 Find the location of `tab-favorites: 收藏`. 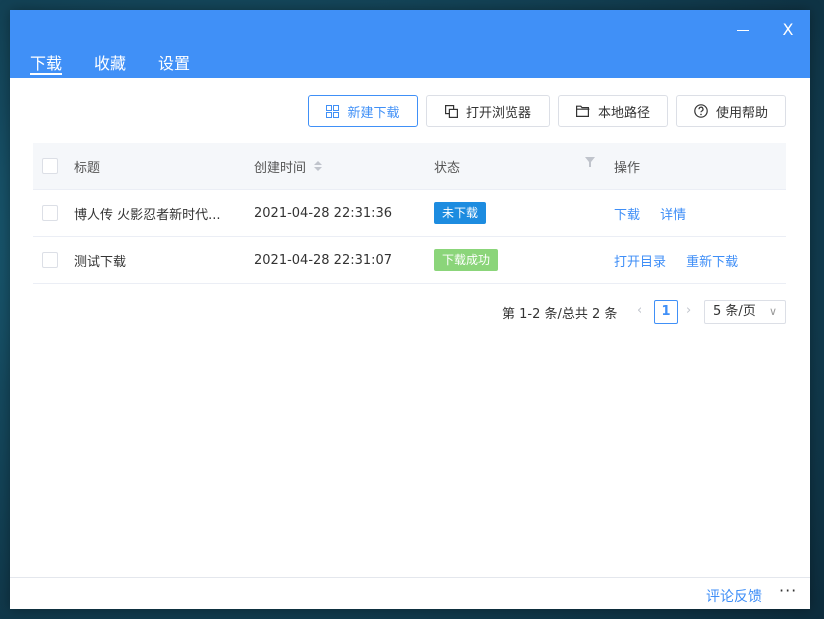

tab-favorites: 收藏 is located at coordinates (110, 63).